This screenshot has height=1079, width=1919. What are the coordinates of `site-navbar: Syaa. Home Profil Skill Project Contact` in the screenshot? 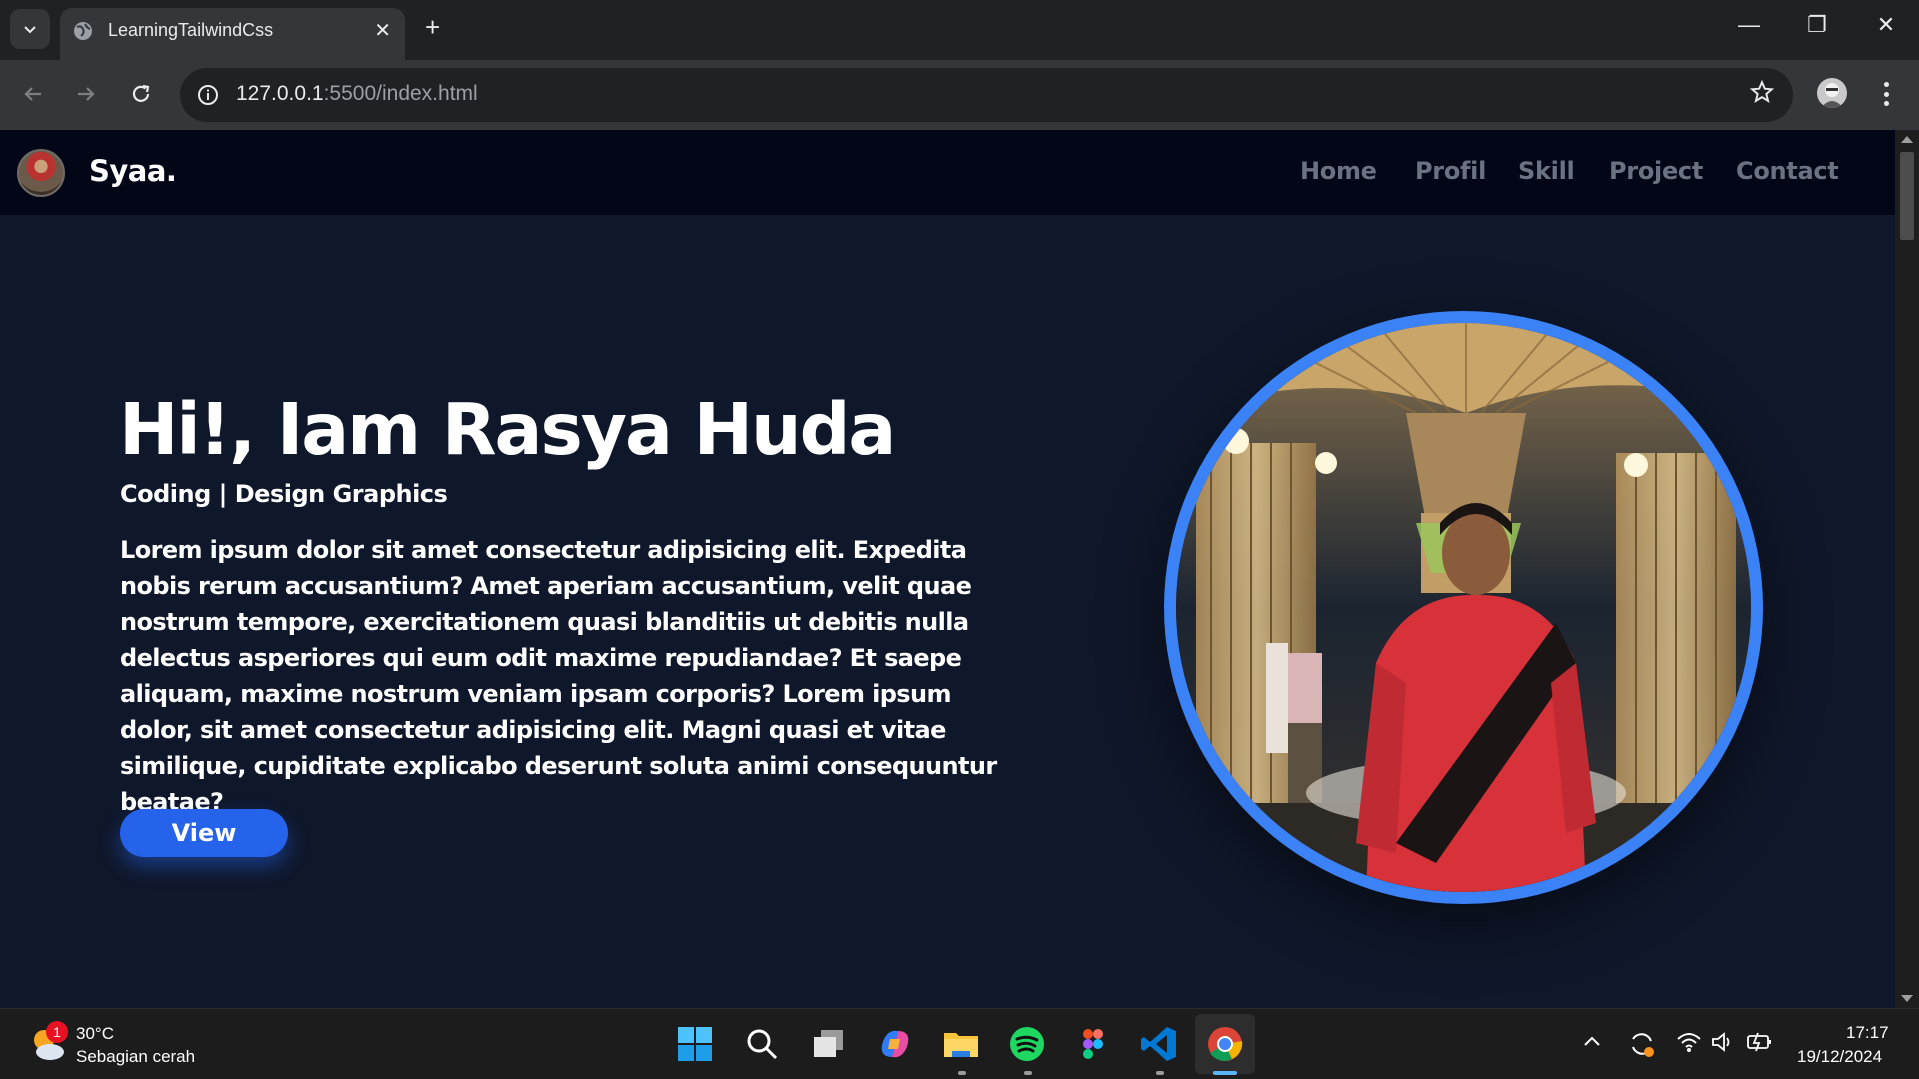 It's located at (947, 172).